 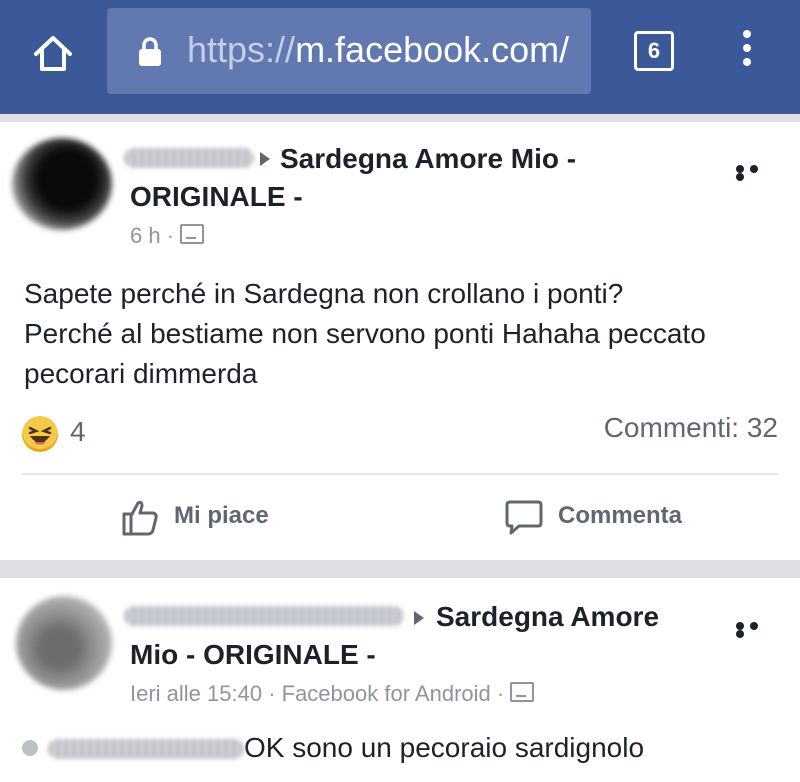 I want to click on comments-count-link: Commenti: 32, so click(x=691, y=428).